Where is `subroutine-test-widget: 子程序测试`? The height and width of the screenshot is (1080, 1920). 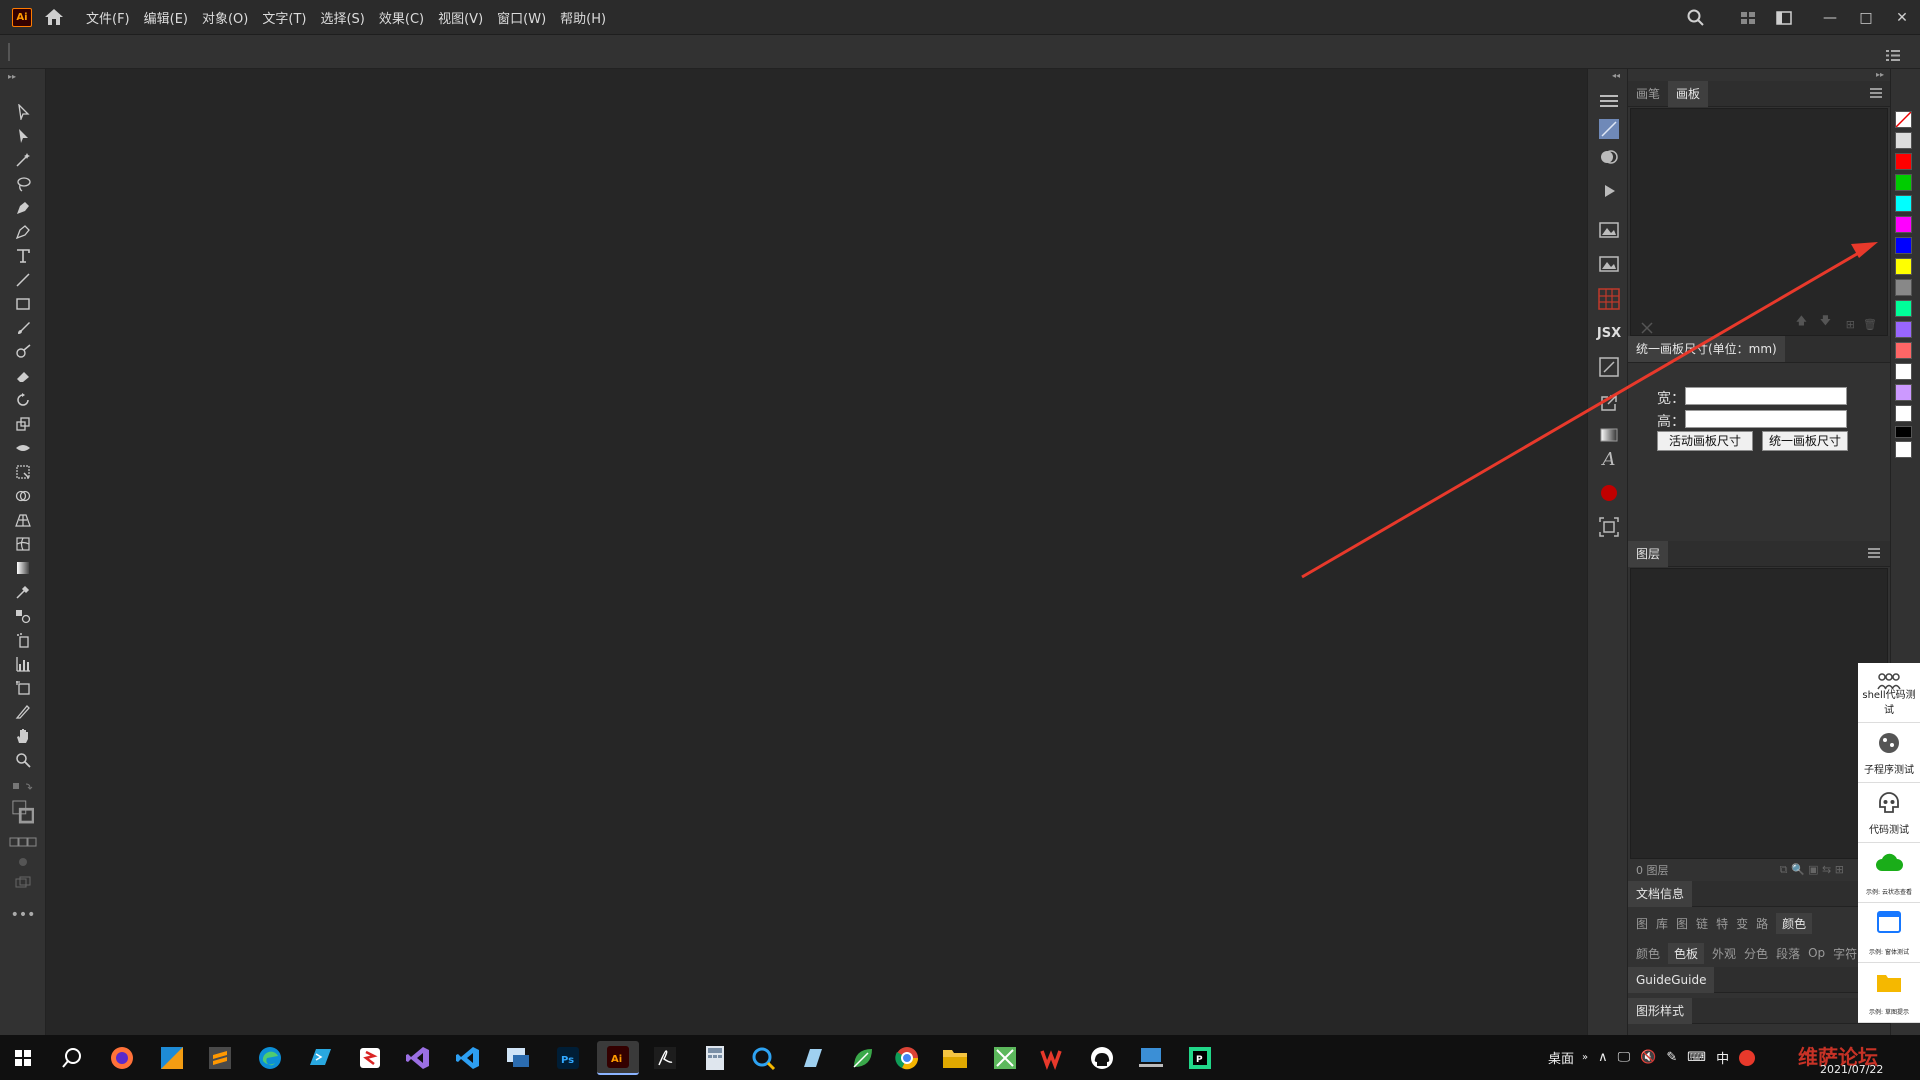 subroutine-test-widget: 子程序测试 is located at coordinates (1889, 753).